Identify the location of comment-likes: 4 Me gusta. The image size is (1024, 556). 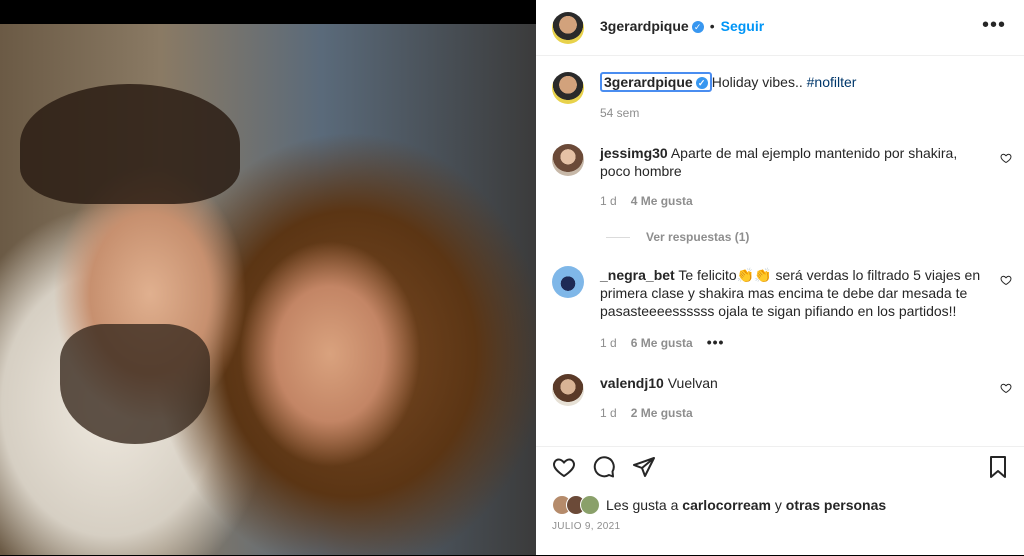
(662, 201).